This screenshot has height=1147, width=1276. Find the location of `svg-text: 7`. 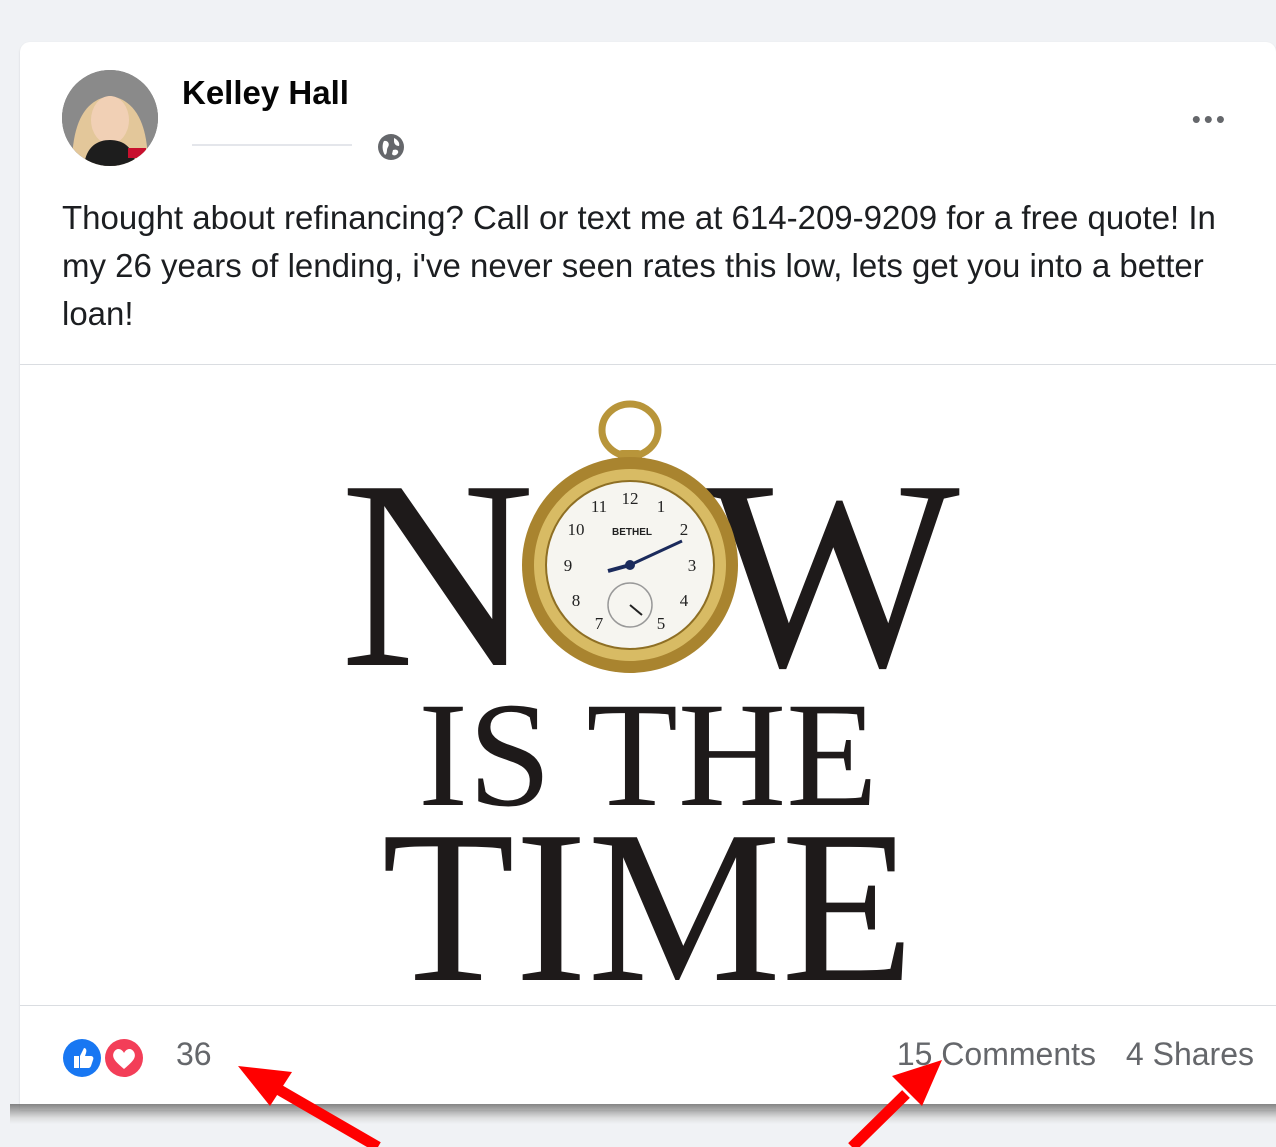

svg-text: 7 is located at coordinates (599, 623).